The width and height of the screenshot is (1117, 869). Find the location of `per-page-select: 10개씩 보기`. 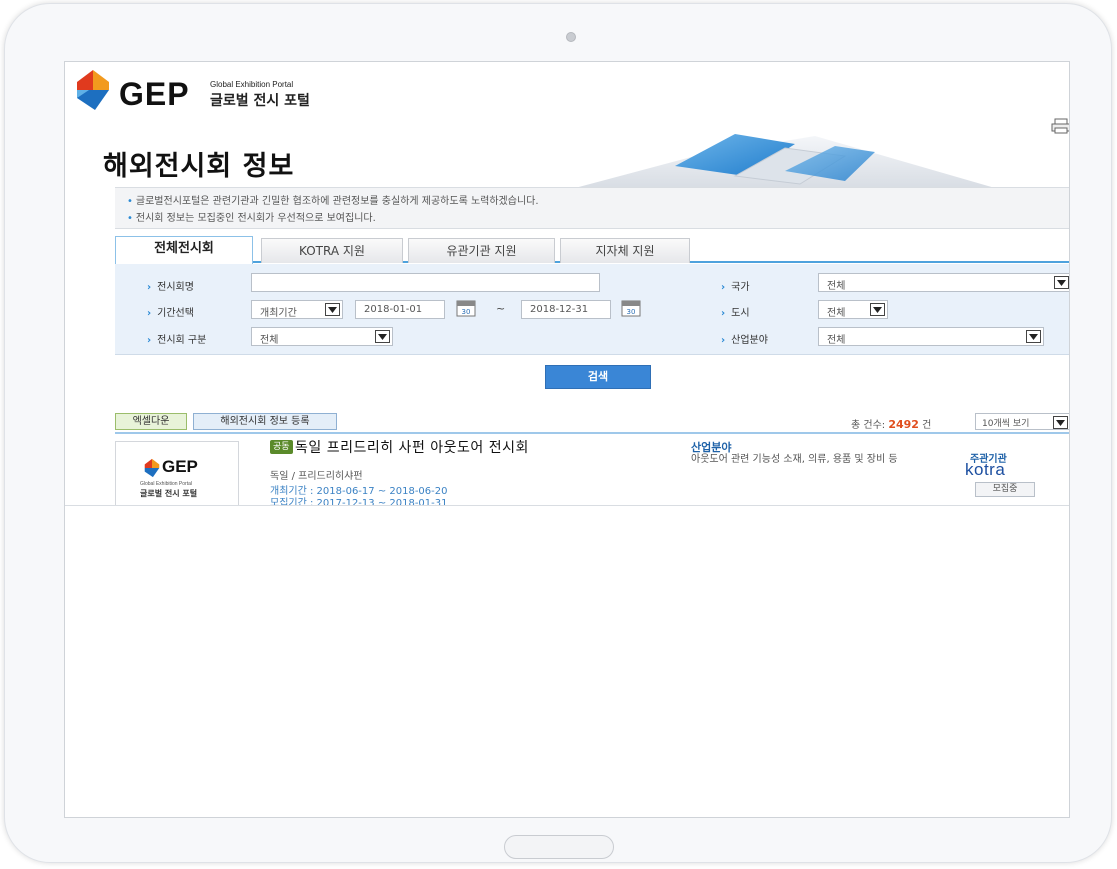

per-page-select: 10개씩 보기 is located at coordinates (1022, 421).